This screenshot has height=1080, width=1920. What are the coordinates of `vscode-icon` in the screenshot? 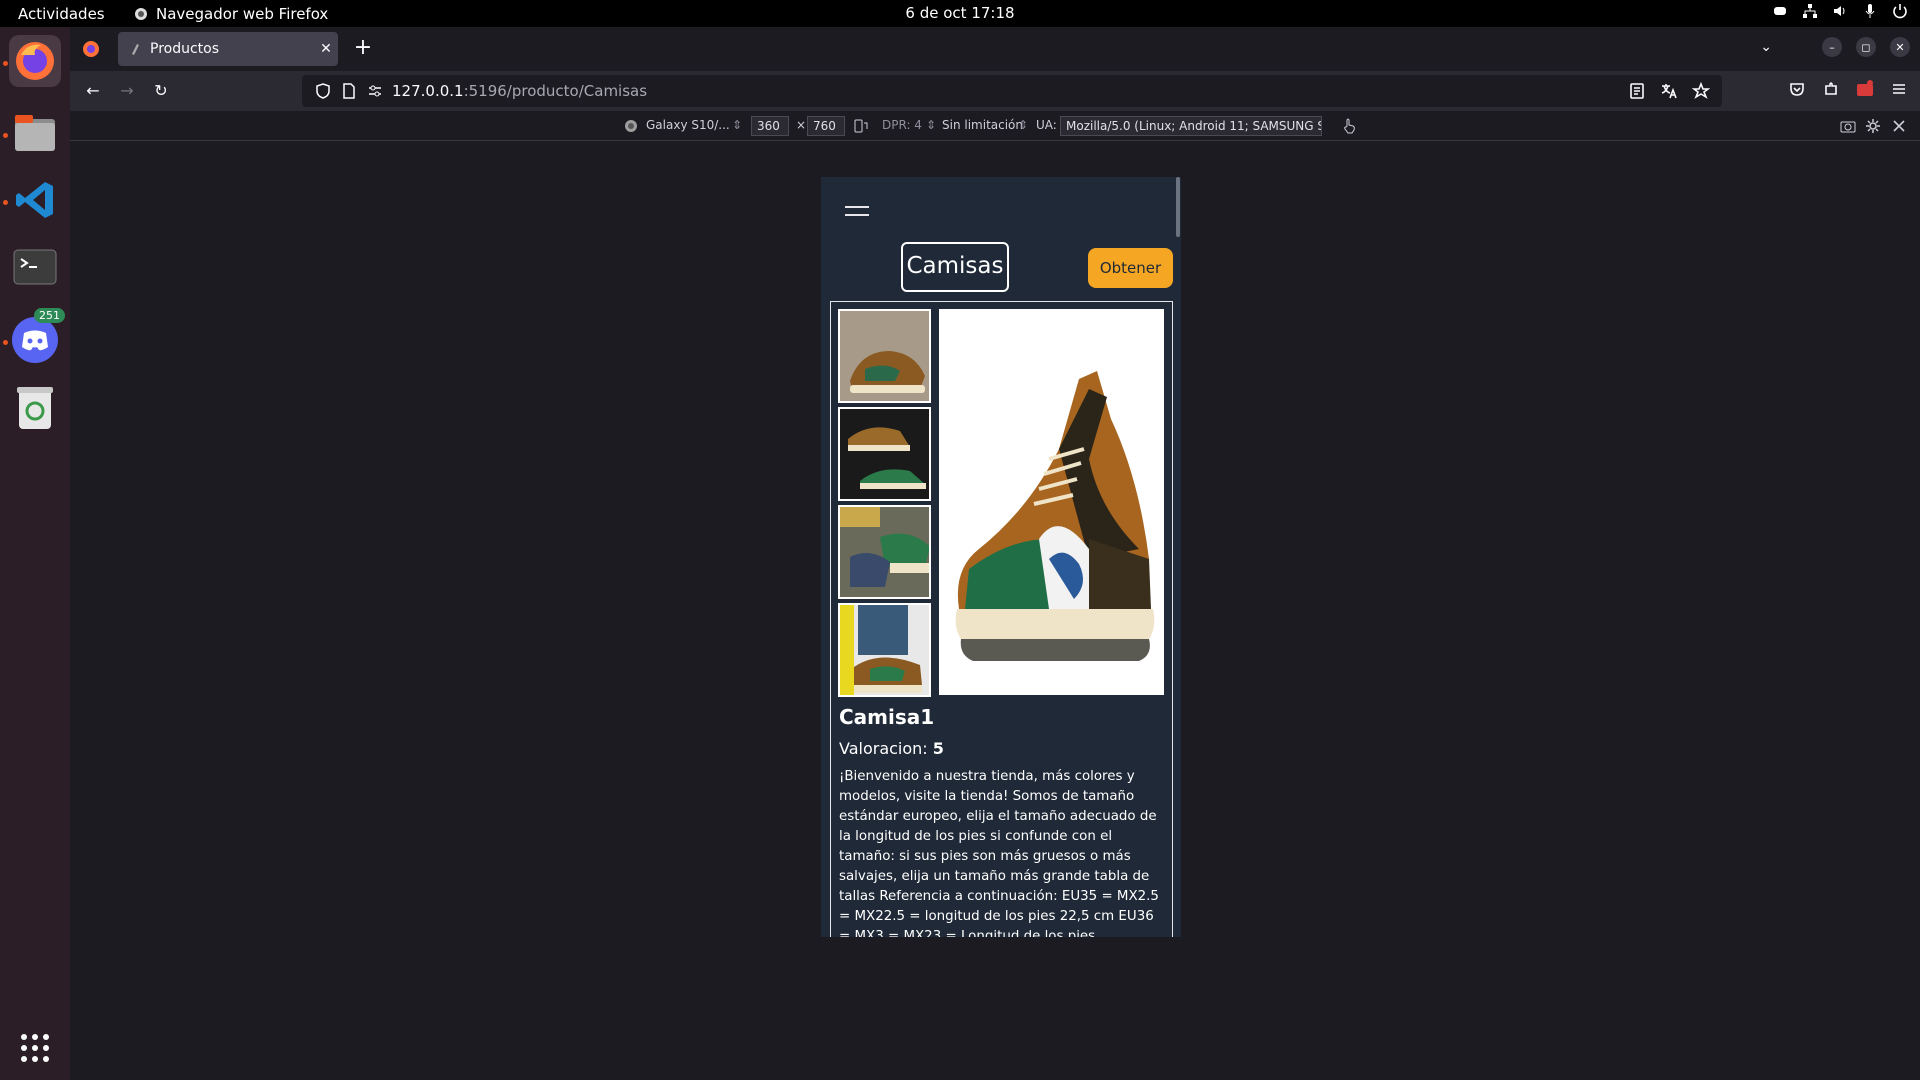 It's located at (34, 200).